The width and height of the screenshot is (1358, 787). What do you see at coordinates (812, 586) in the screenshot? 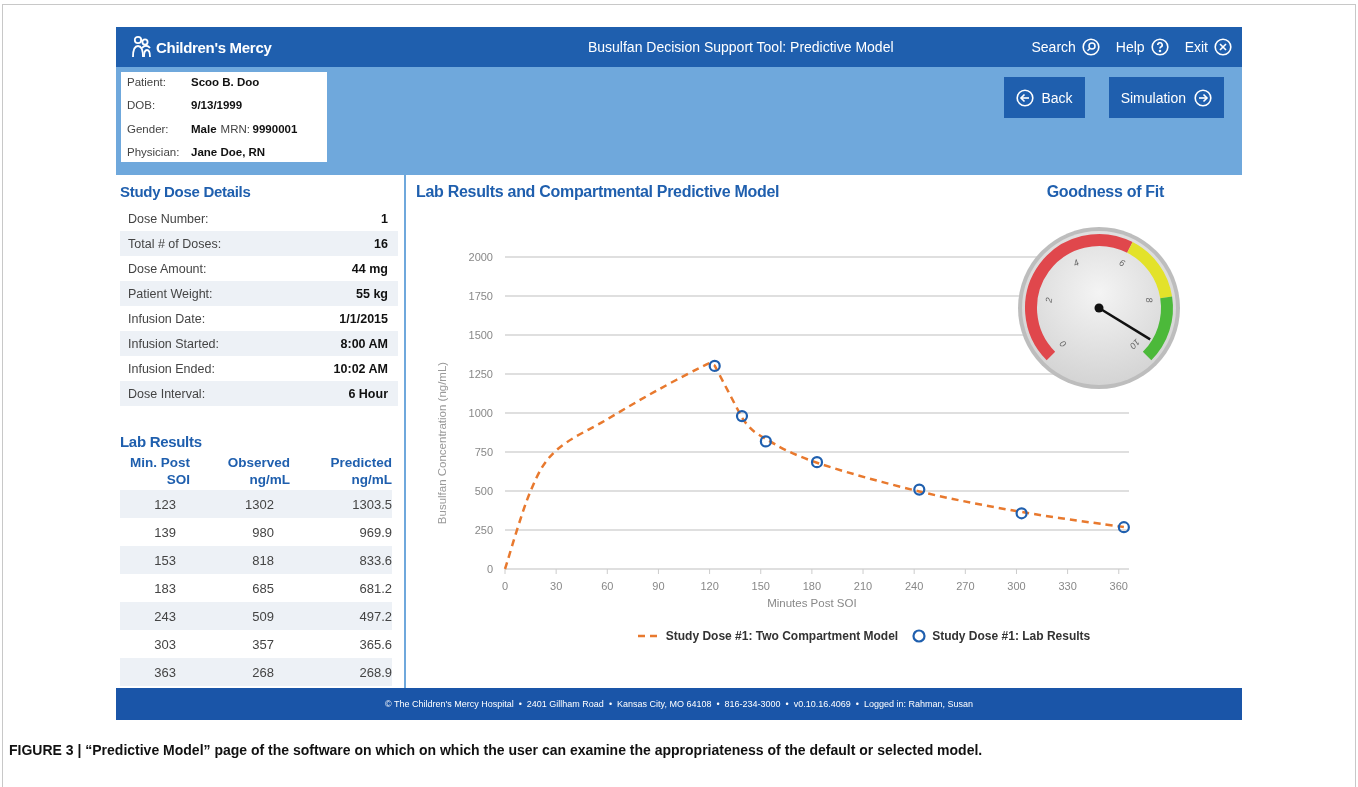
I see `axis-tick-label: 180` at bounding box center [812, 586].